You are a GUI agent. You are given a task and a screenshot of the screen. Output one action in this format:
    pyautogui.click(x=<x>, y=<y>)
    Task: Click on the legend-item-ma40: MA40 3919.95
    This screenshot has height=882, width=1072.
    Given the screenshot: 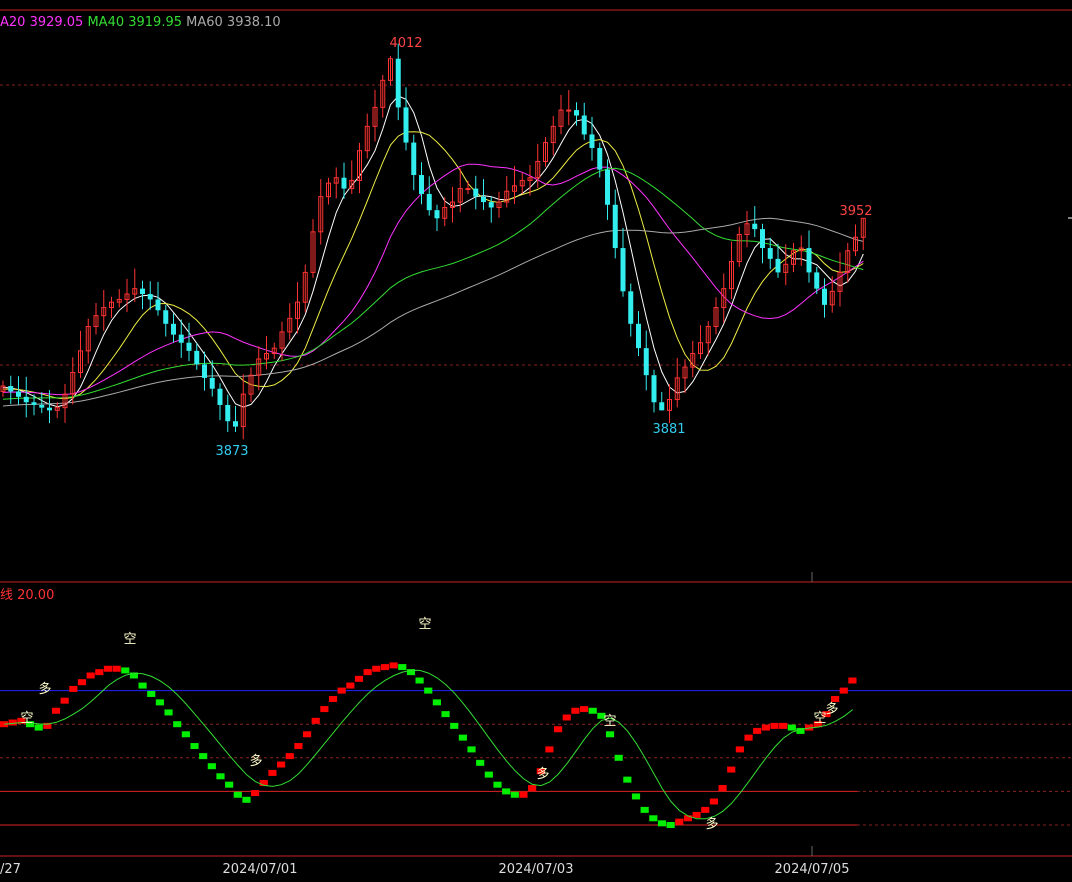 What is the action you would take?
    pyautogui.click(x=132, y=22)
    